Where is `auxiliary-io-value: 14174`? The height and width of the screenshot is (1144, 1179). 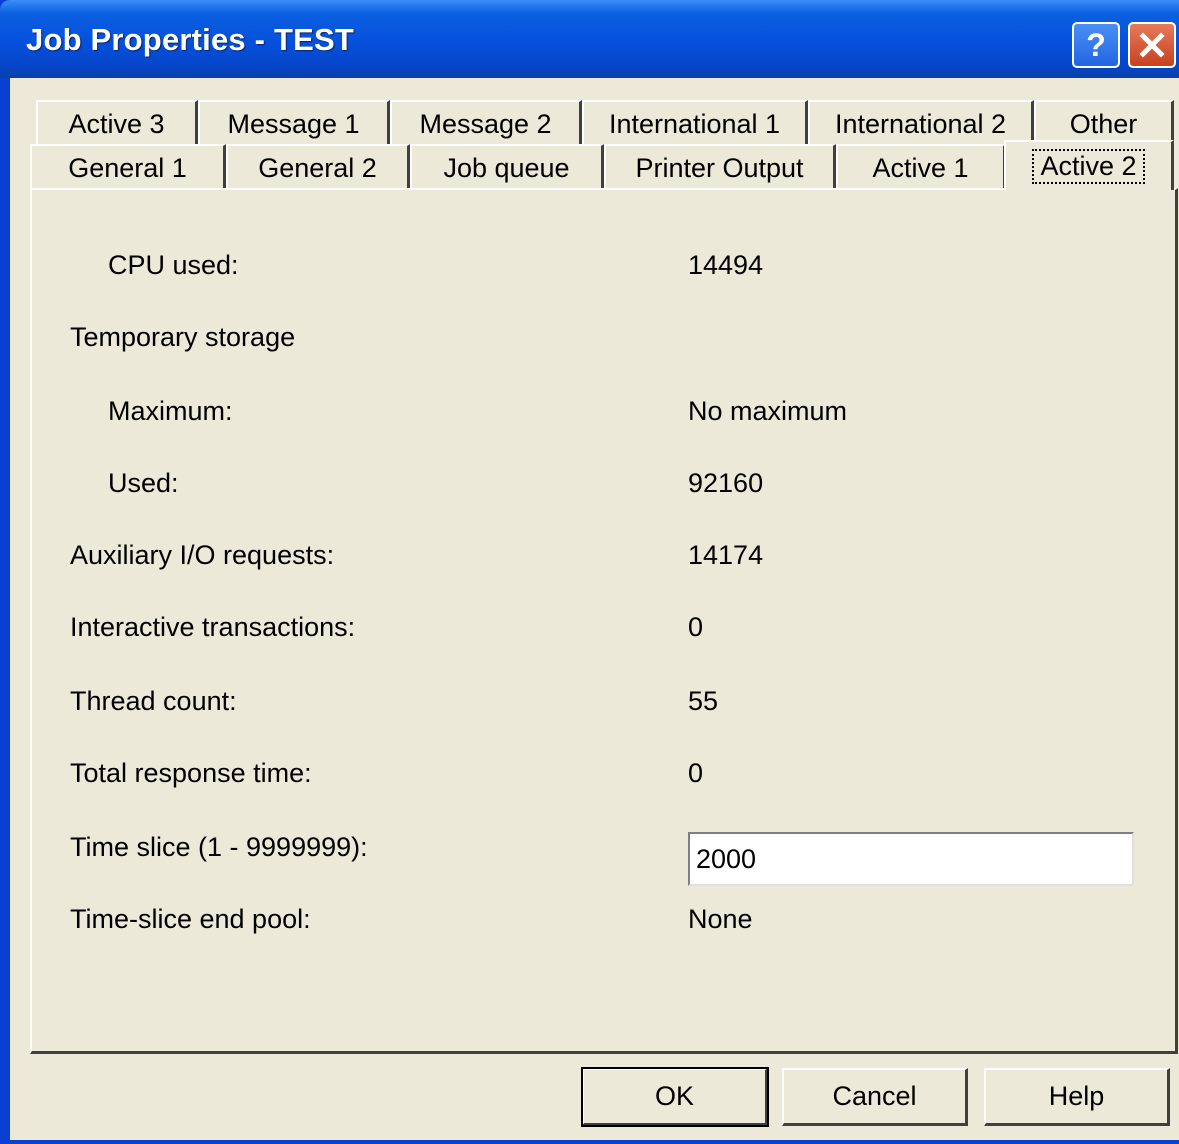
auxiliary-io-value: 14174 is located at coordinates (726, 555).